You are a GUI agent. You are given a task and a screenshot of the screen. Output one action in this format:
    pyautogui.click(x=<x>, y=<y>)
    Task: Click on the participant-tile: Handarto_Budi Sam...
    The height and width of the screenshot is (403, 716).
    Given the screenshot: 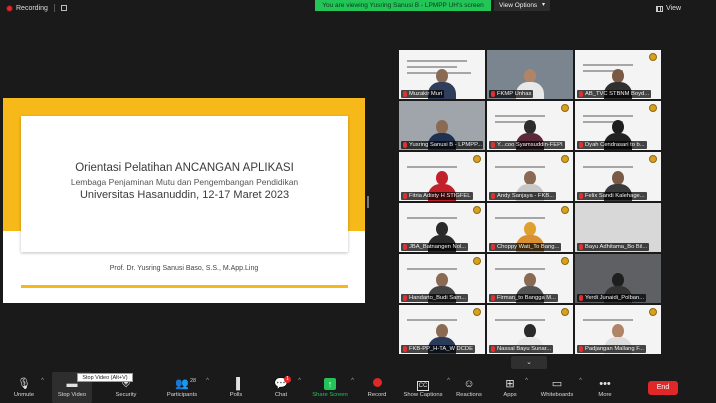 What is the action you would take?
    pyautogui.click(x=442, y=278)
    